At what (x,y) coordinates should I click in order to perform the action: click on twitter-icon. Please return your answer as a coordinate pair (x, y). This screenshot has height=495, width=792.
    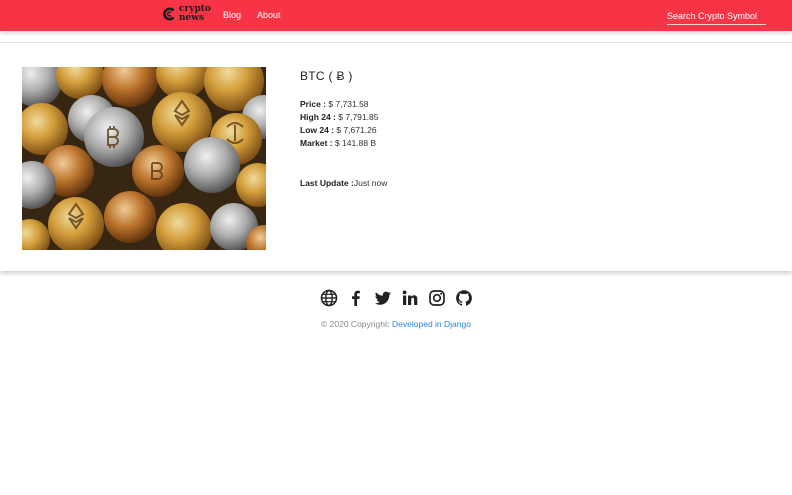
    Looking at the image, I should click on (383, 298).